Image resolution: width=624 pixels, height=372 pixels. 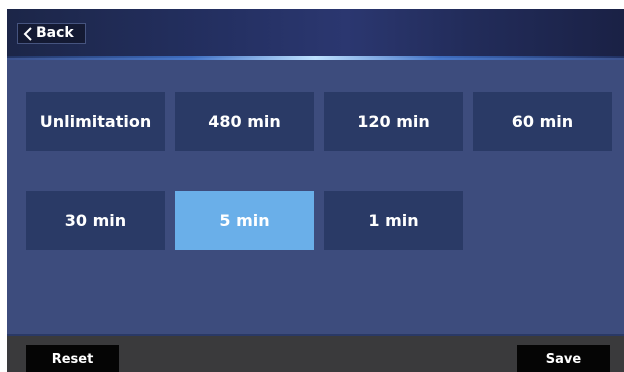 I want to click on option-60-min: 60 min, so click(x=542, y=121).